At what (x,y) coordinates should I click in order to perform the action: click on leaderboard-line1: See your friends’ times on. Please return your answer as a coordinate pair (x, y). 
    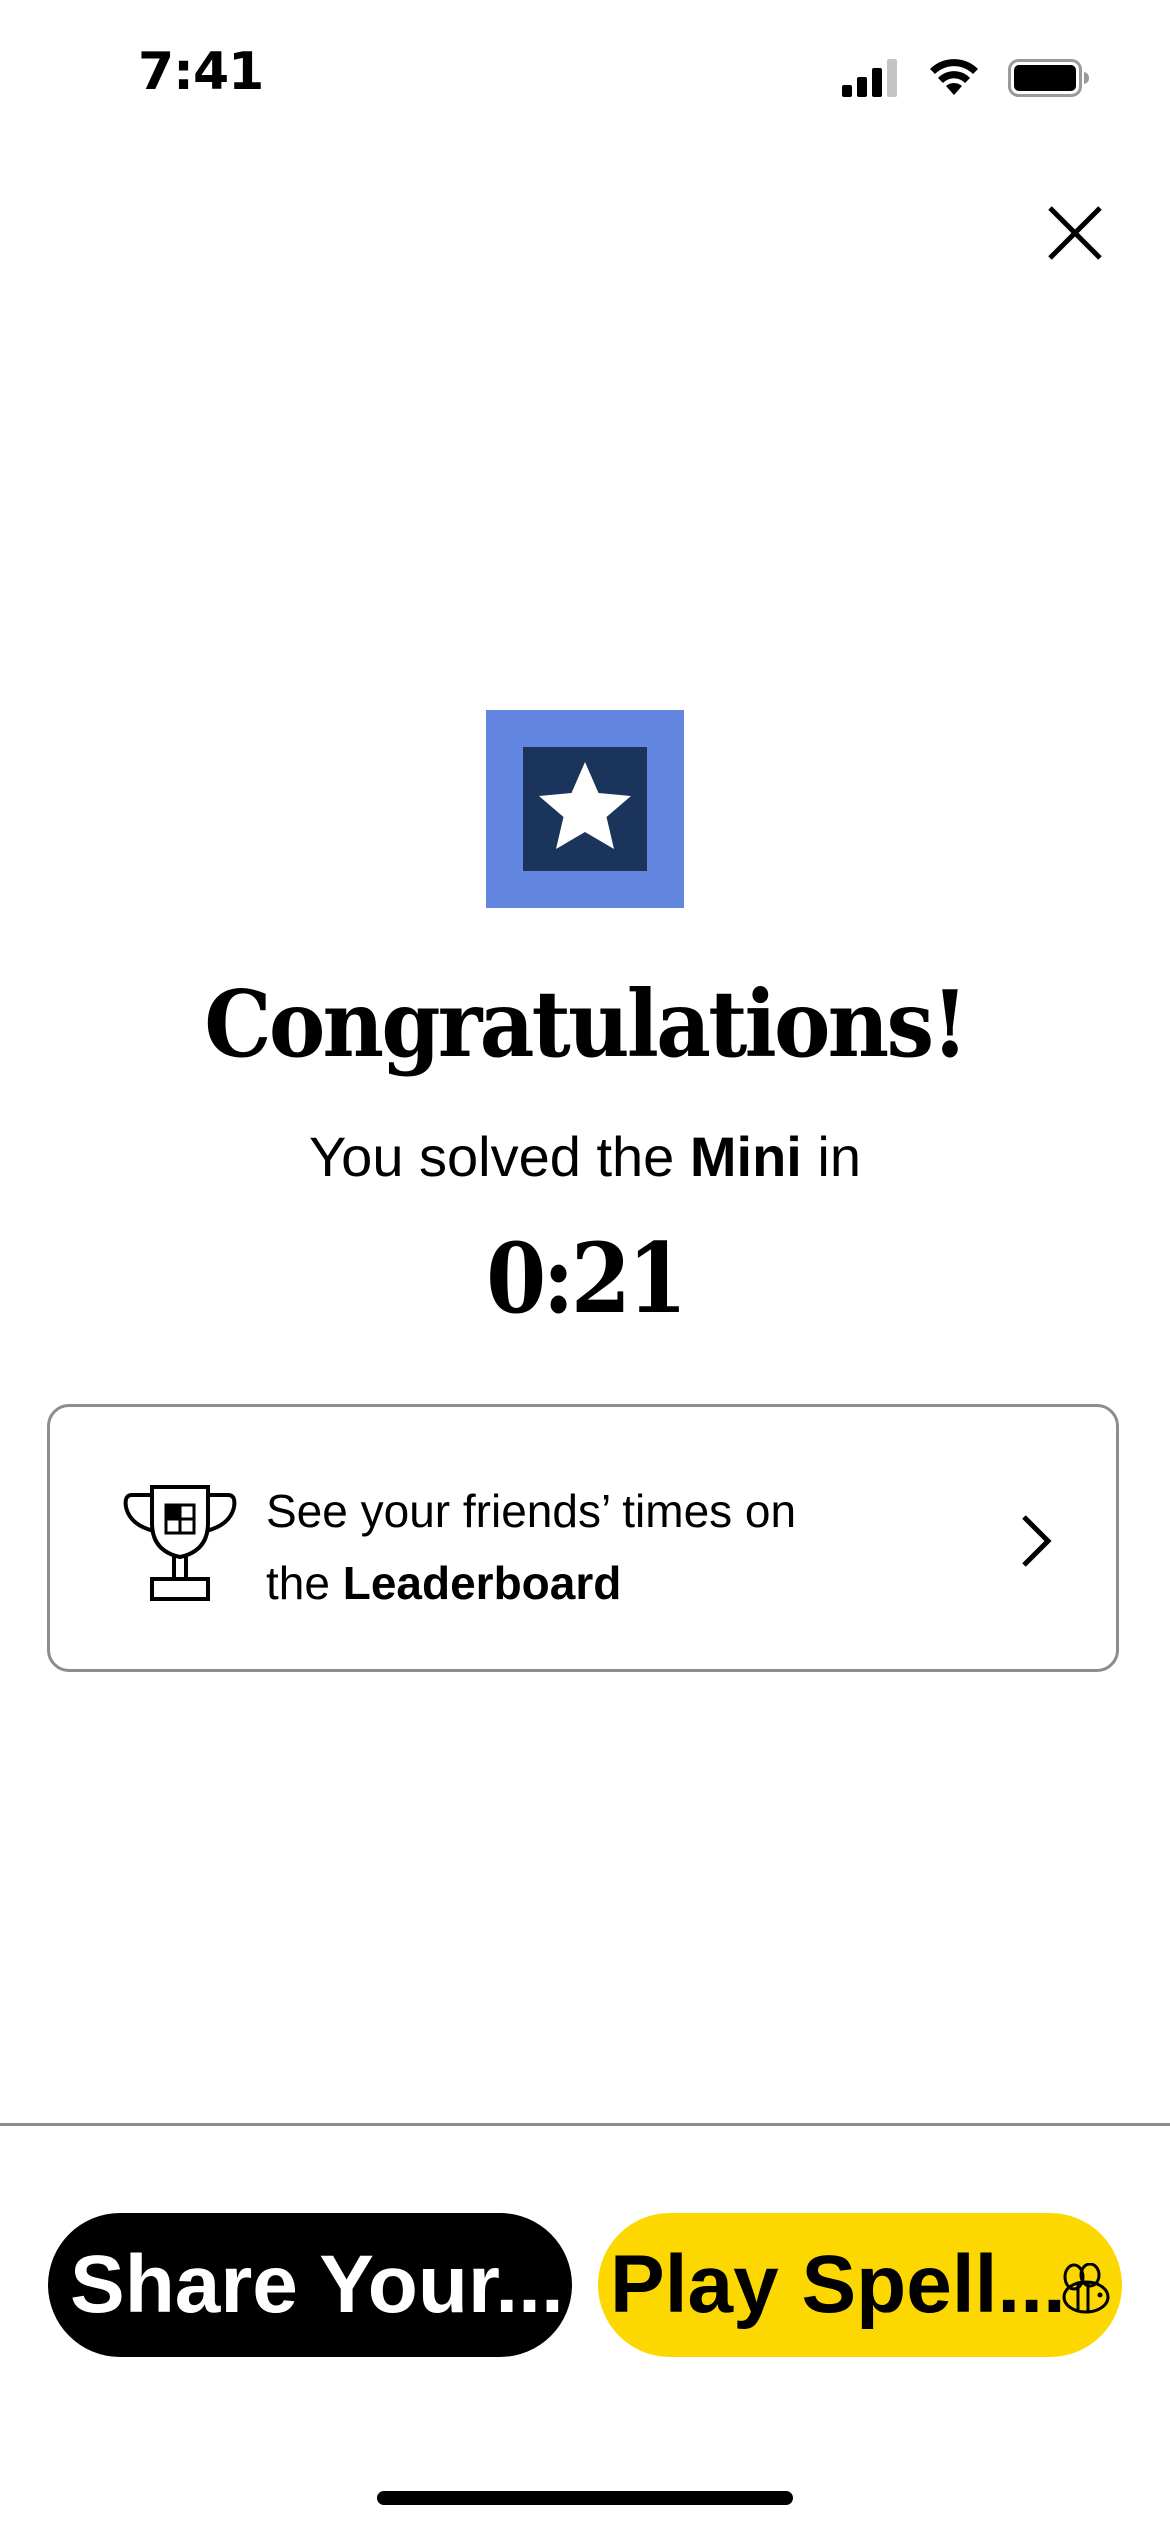
    Looking at the image, I should click on (531, 1511).